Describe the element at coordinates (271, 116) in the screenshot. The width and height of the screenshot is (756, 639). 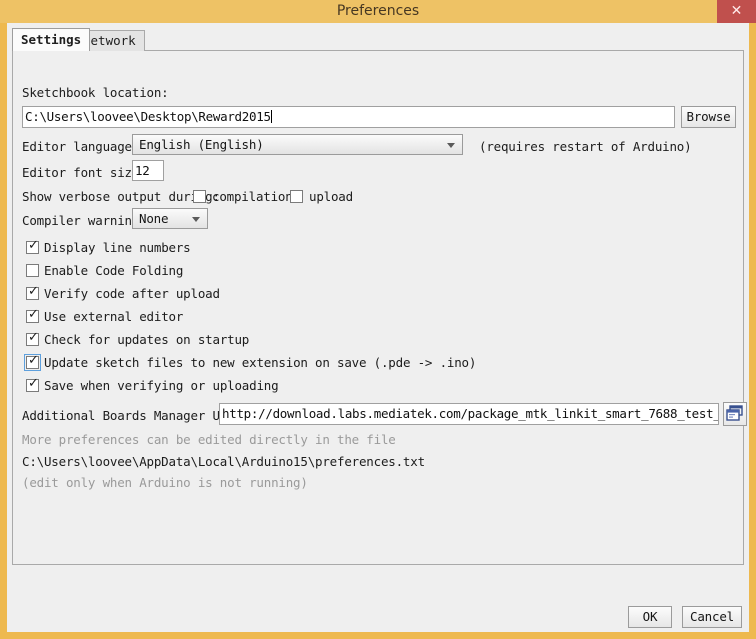
I see `text-caret` at that location.